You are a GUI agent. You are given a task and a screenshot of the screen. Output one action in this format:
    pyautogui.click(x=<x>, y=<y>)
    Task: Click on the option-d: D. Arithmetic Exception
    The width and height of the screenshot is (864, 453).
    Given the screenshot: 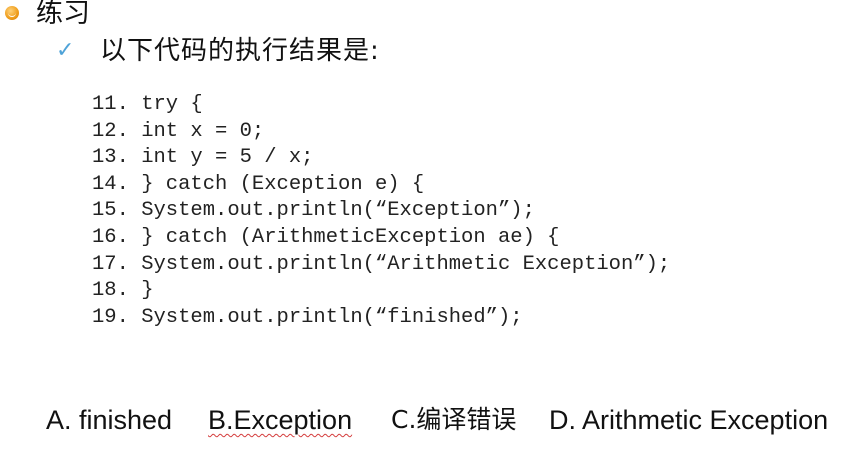 What is the action you would take?
    pyautogui.click(x=689, y=420)
    